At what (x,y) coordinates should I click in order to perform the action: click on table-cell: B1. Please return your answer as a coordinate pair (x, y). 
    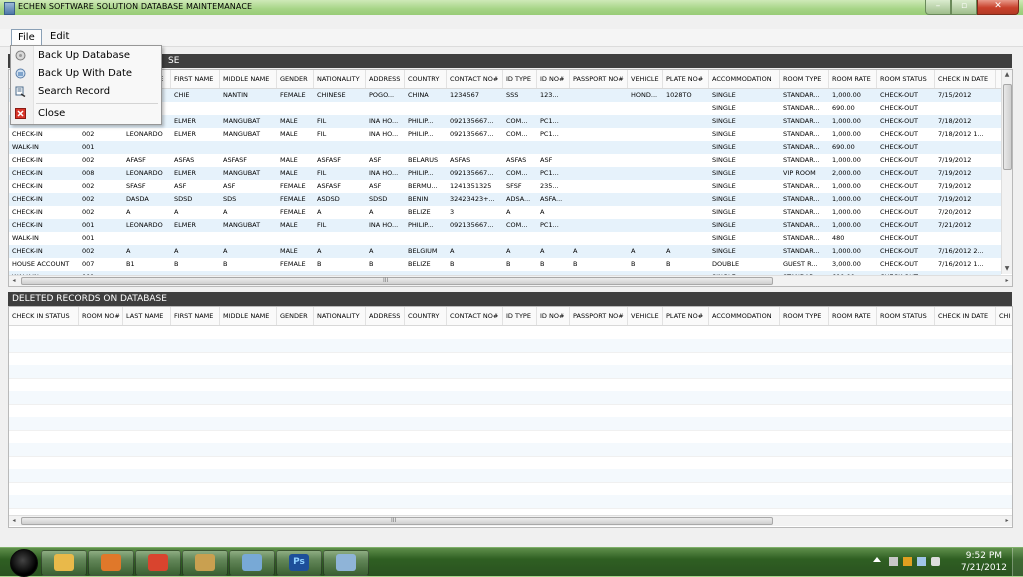
    Looking at the image, I should click on (147, 264).